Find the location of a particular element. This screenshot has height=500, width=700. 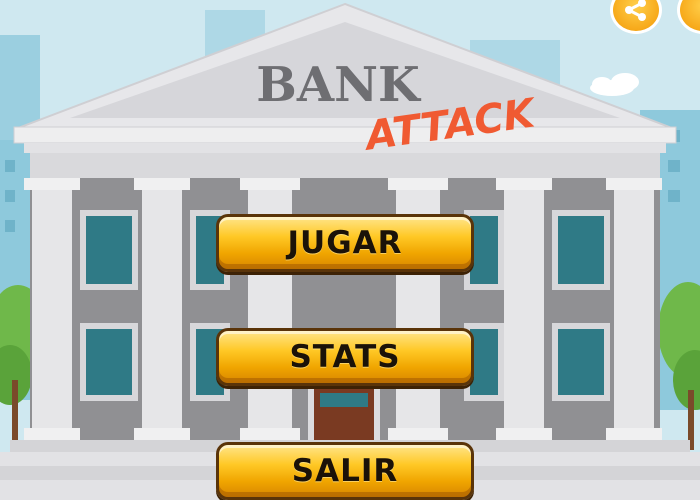

stats-button: STATS is located at coordinates (345, 357).